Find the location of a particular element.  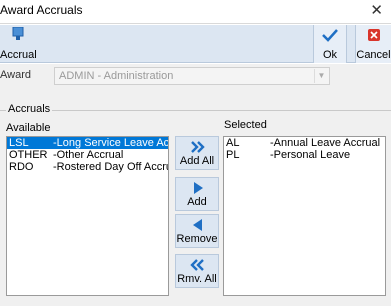

award-select: ADMIN - Administration ▼ is located at coordinates (192, 76).